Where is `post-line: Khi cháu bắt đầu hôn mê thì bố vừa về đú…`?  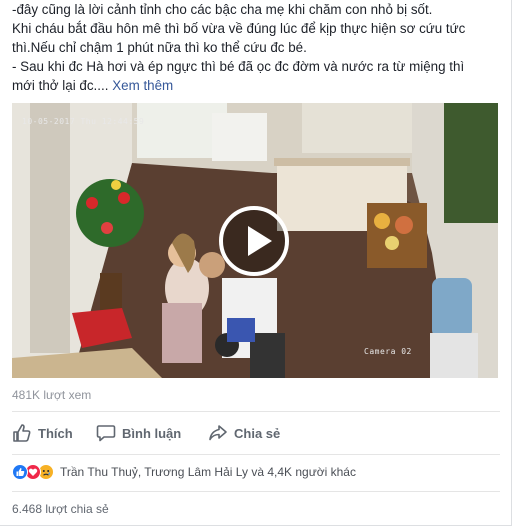 post-line: Khi cháu bắt đầu hôn mê thì bố vừa về đú… is located at coordinates (239, 28).